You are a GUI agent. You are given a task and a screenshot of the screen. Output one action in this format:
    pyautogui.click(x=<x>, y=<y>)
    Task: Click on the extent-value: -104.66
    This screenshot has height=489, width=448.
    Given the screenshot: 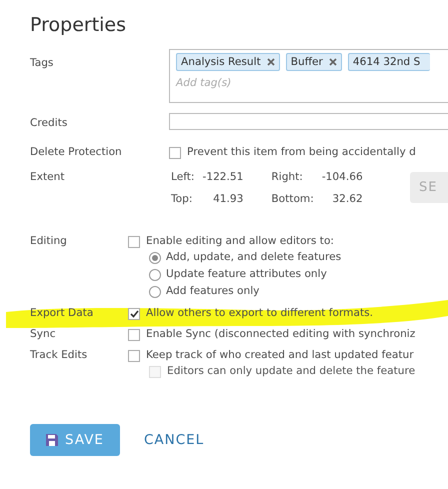 What is the action you would take?
    pyautogui.click(x=342, y=177)
    